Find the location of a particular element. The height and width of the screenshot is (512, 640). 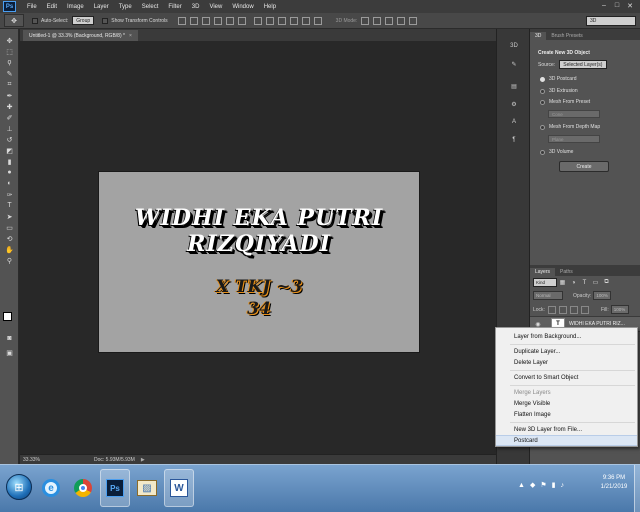

paragraph-icon: ¶ is located at coordinates (514, 140).